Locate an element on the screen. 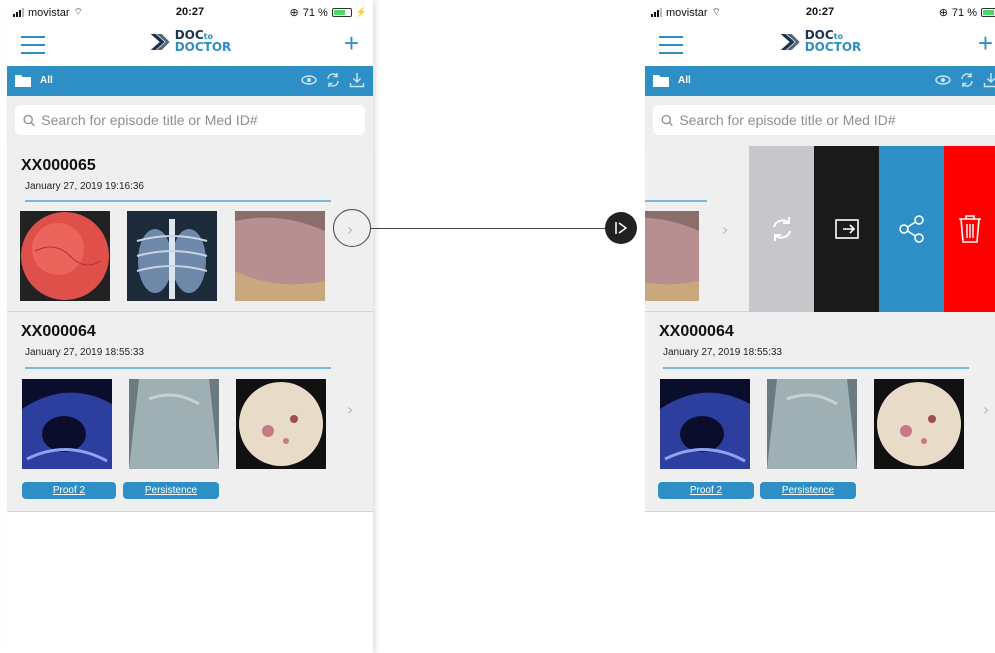 This screenshot has width=995, height=653. share-action-button is located at coordinates (911, 229).